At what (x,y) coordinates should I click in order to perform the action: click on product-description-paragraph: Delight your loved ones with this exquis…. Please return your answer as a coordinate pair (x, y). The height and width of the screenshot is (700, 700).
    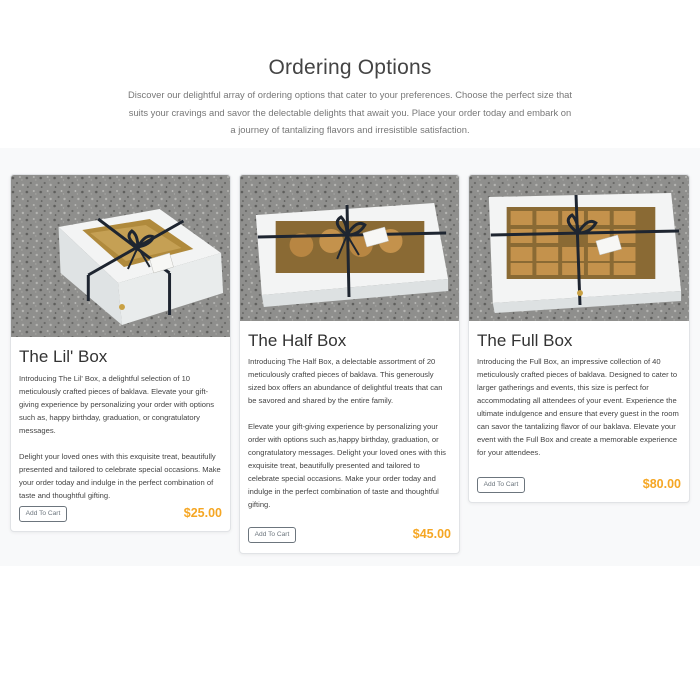
    Looking at the image, I should click on (120, 476).